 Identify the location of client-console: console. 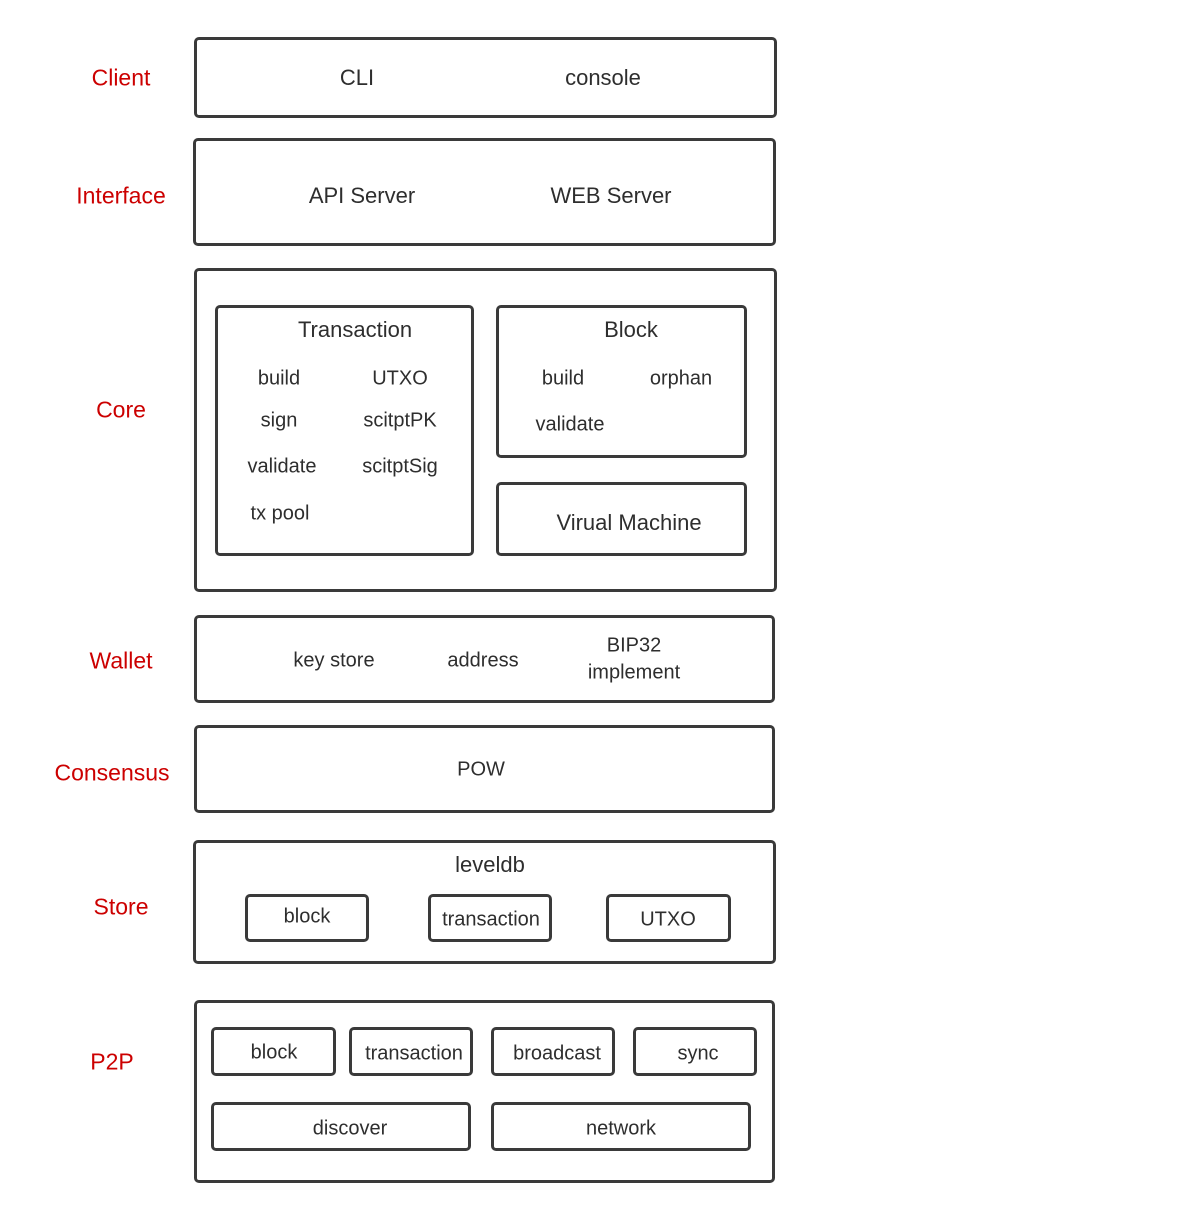
(603, 77).